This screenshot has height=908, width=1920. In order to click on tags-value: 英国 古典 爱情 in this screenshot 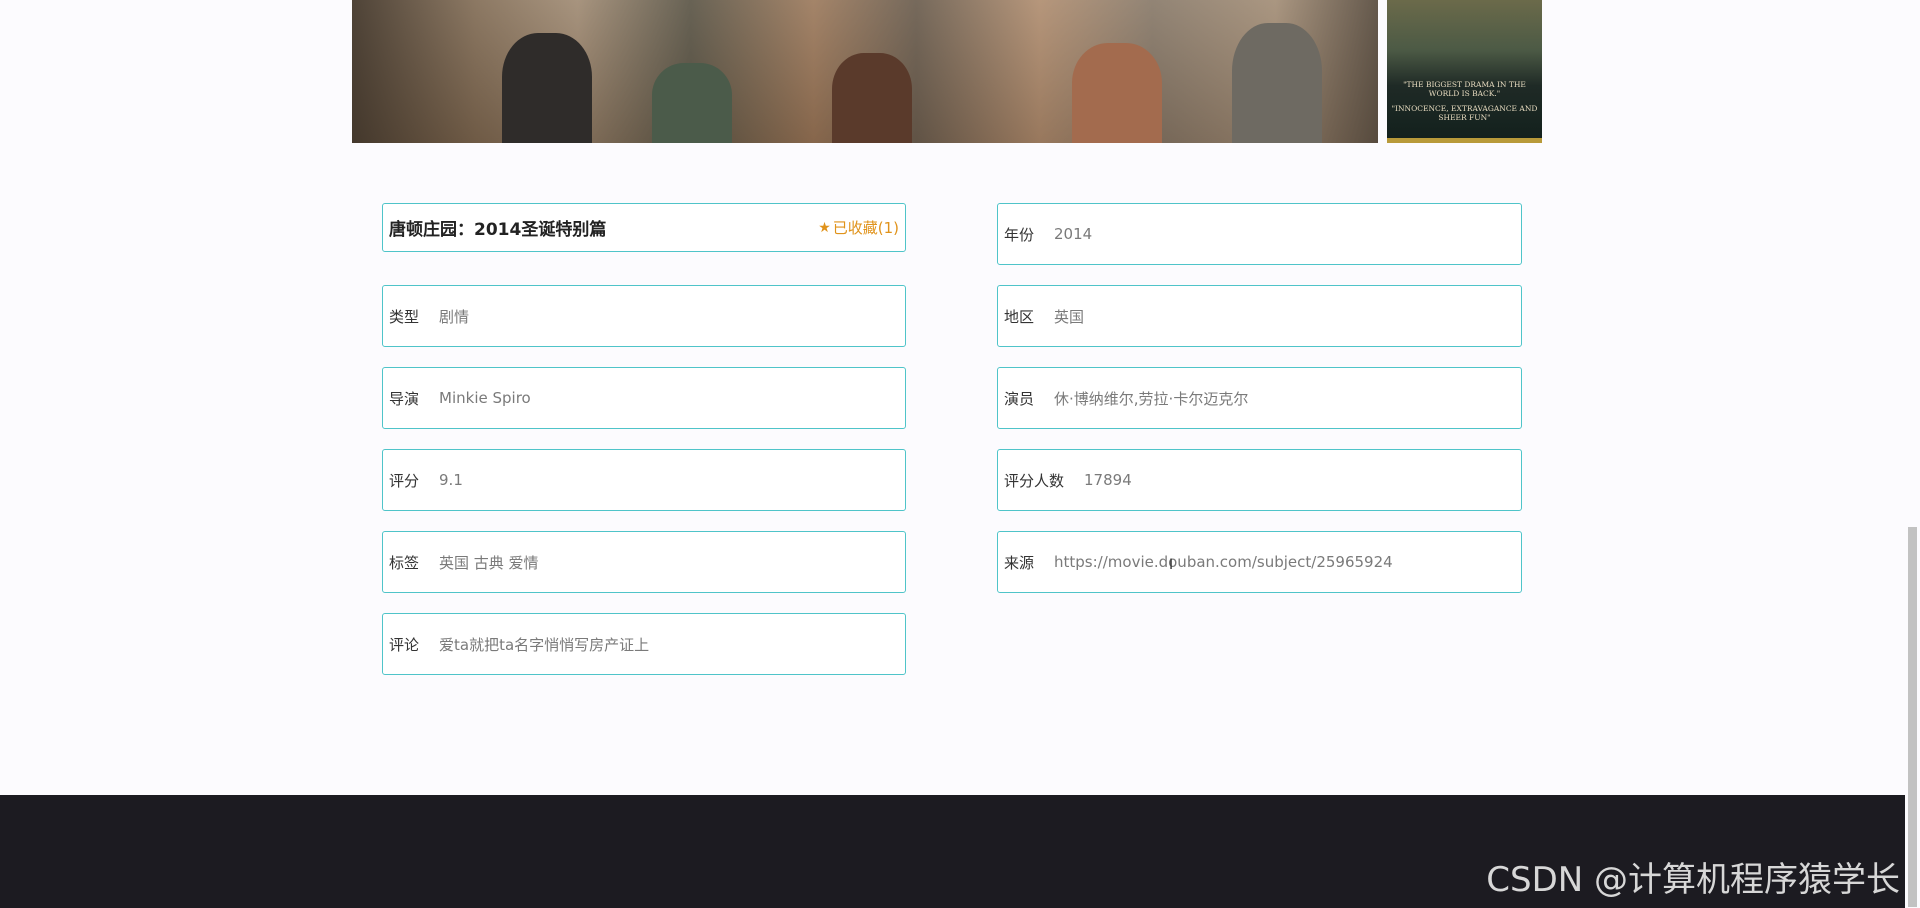, I will do `click(489, 562)`.